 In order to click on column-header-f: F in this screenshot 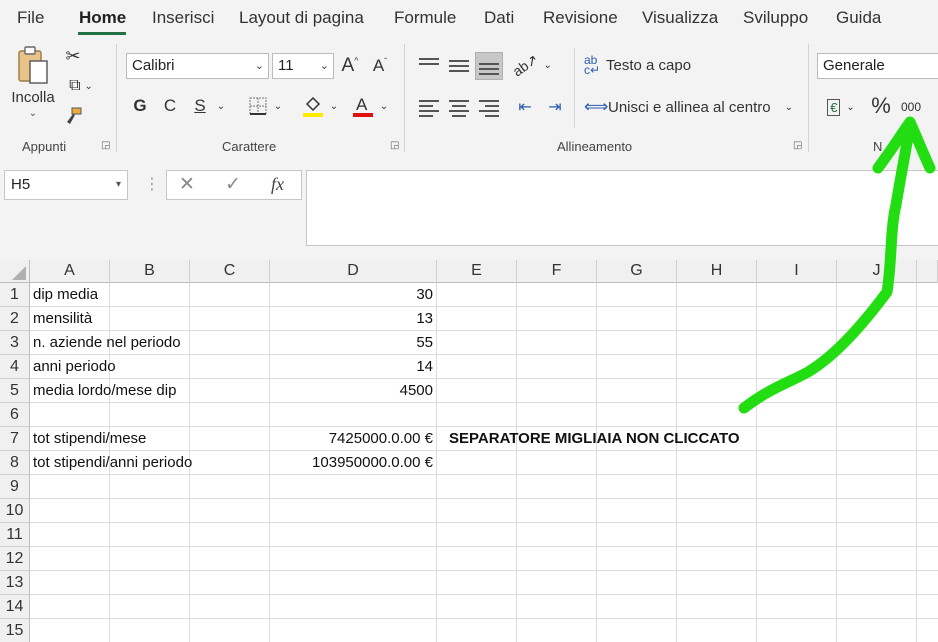, I will do `click(557, 271)`.